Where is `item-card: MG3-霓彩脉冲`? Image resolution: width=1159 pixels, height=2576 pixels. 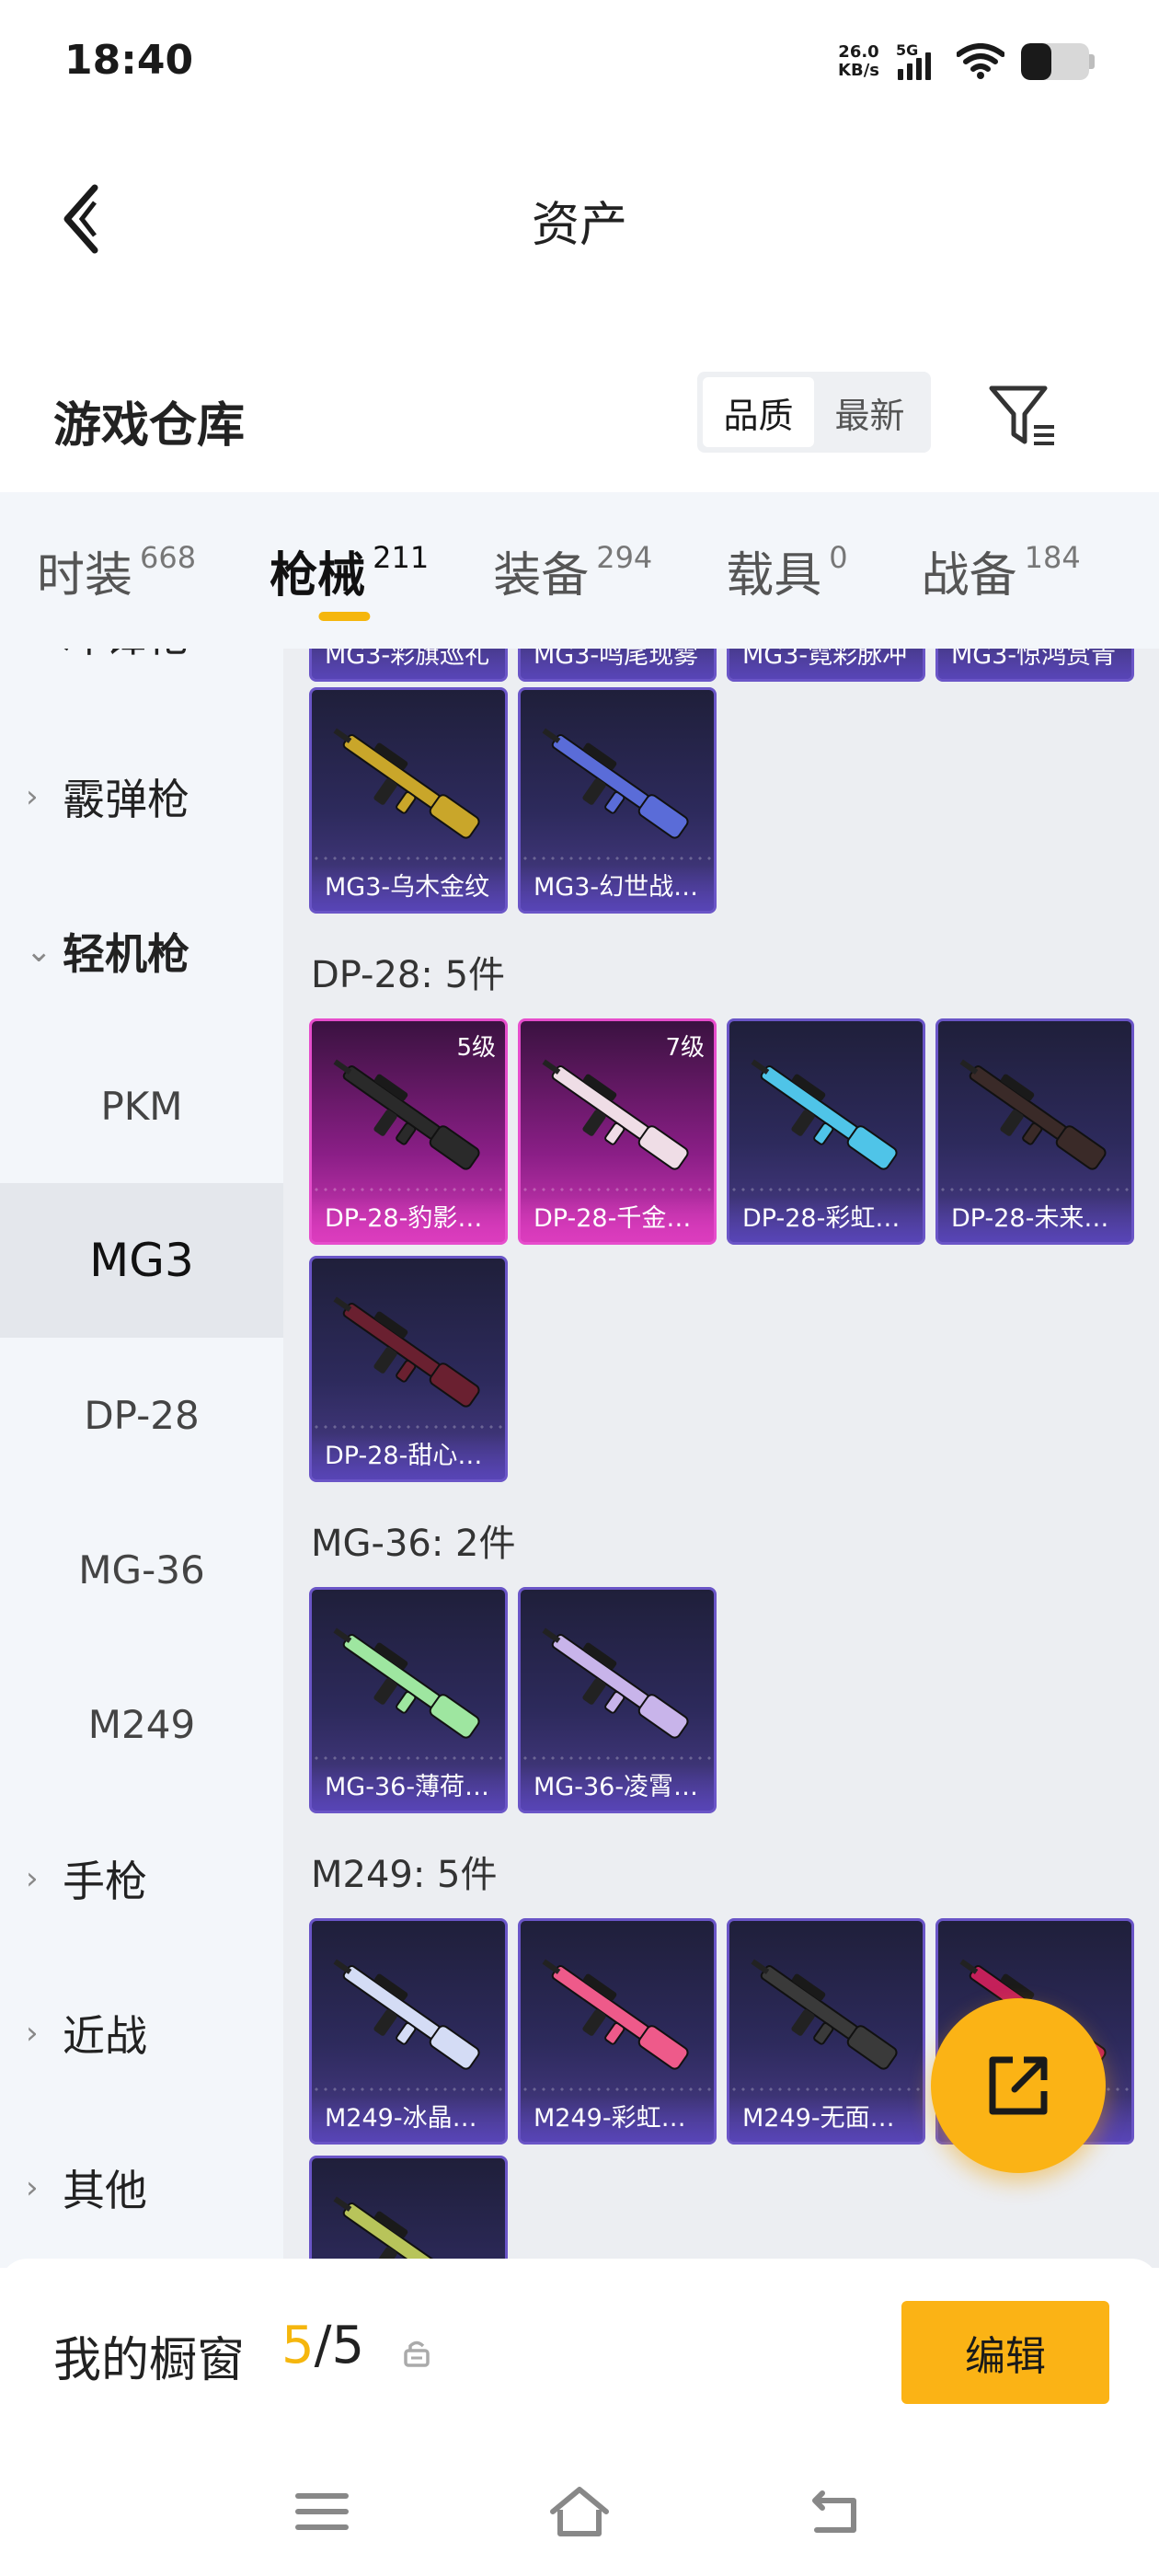 item-card: MG3-霓彩脉冲 is located at coordinates (826, 665).